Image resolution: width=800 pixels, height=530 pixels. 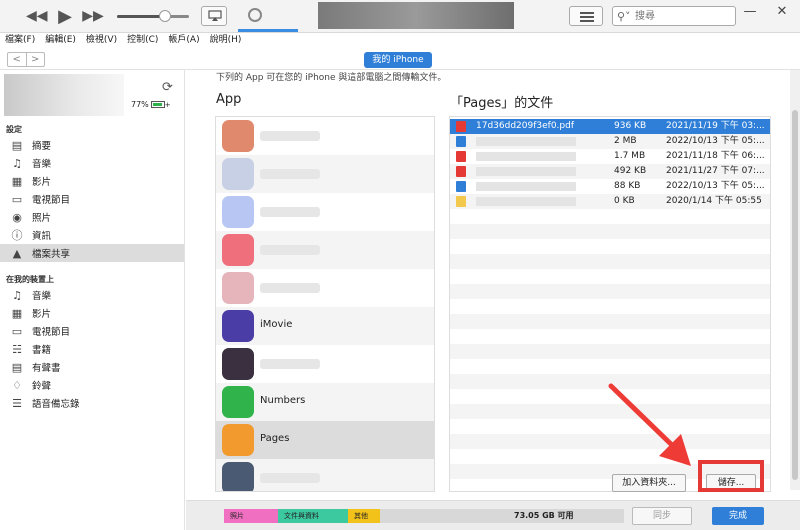 I want to click on sidebar-item-summary: ▤ 摘要, so click(x=92, y=145).